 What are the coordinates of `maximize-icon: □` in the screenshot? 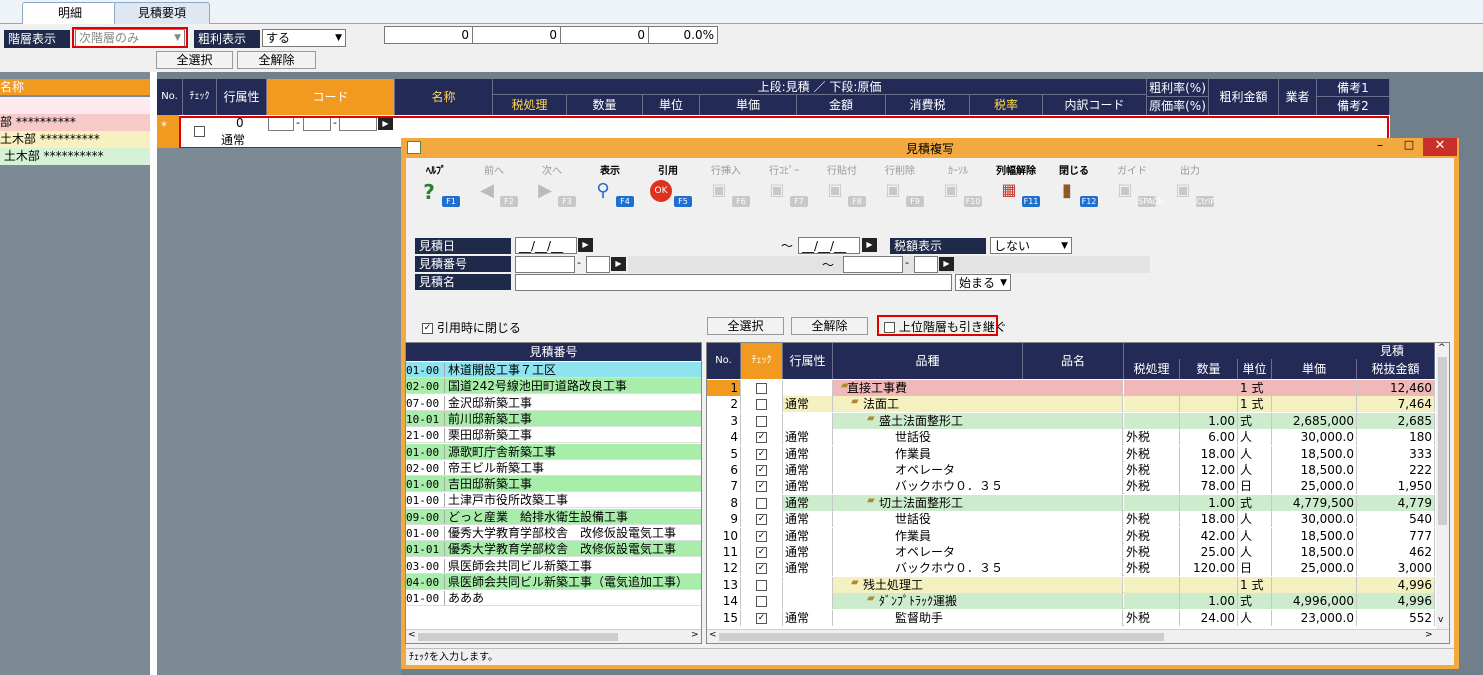 It's located at (1409, 147).